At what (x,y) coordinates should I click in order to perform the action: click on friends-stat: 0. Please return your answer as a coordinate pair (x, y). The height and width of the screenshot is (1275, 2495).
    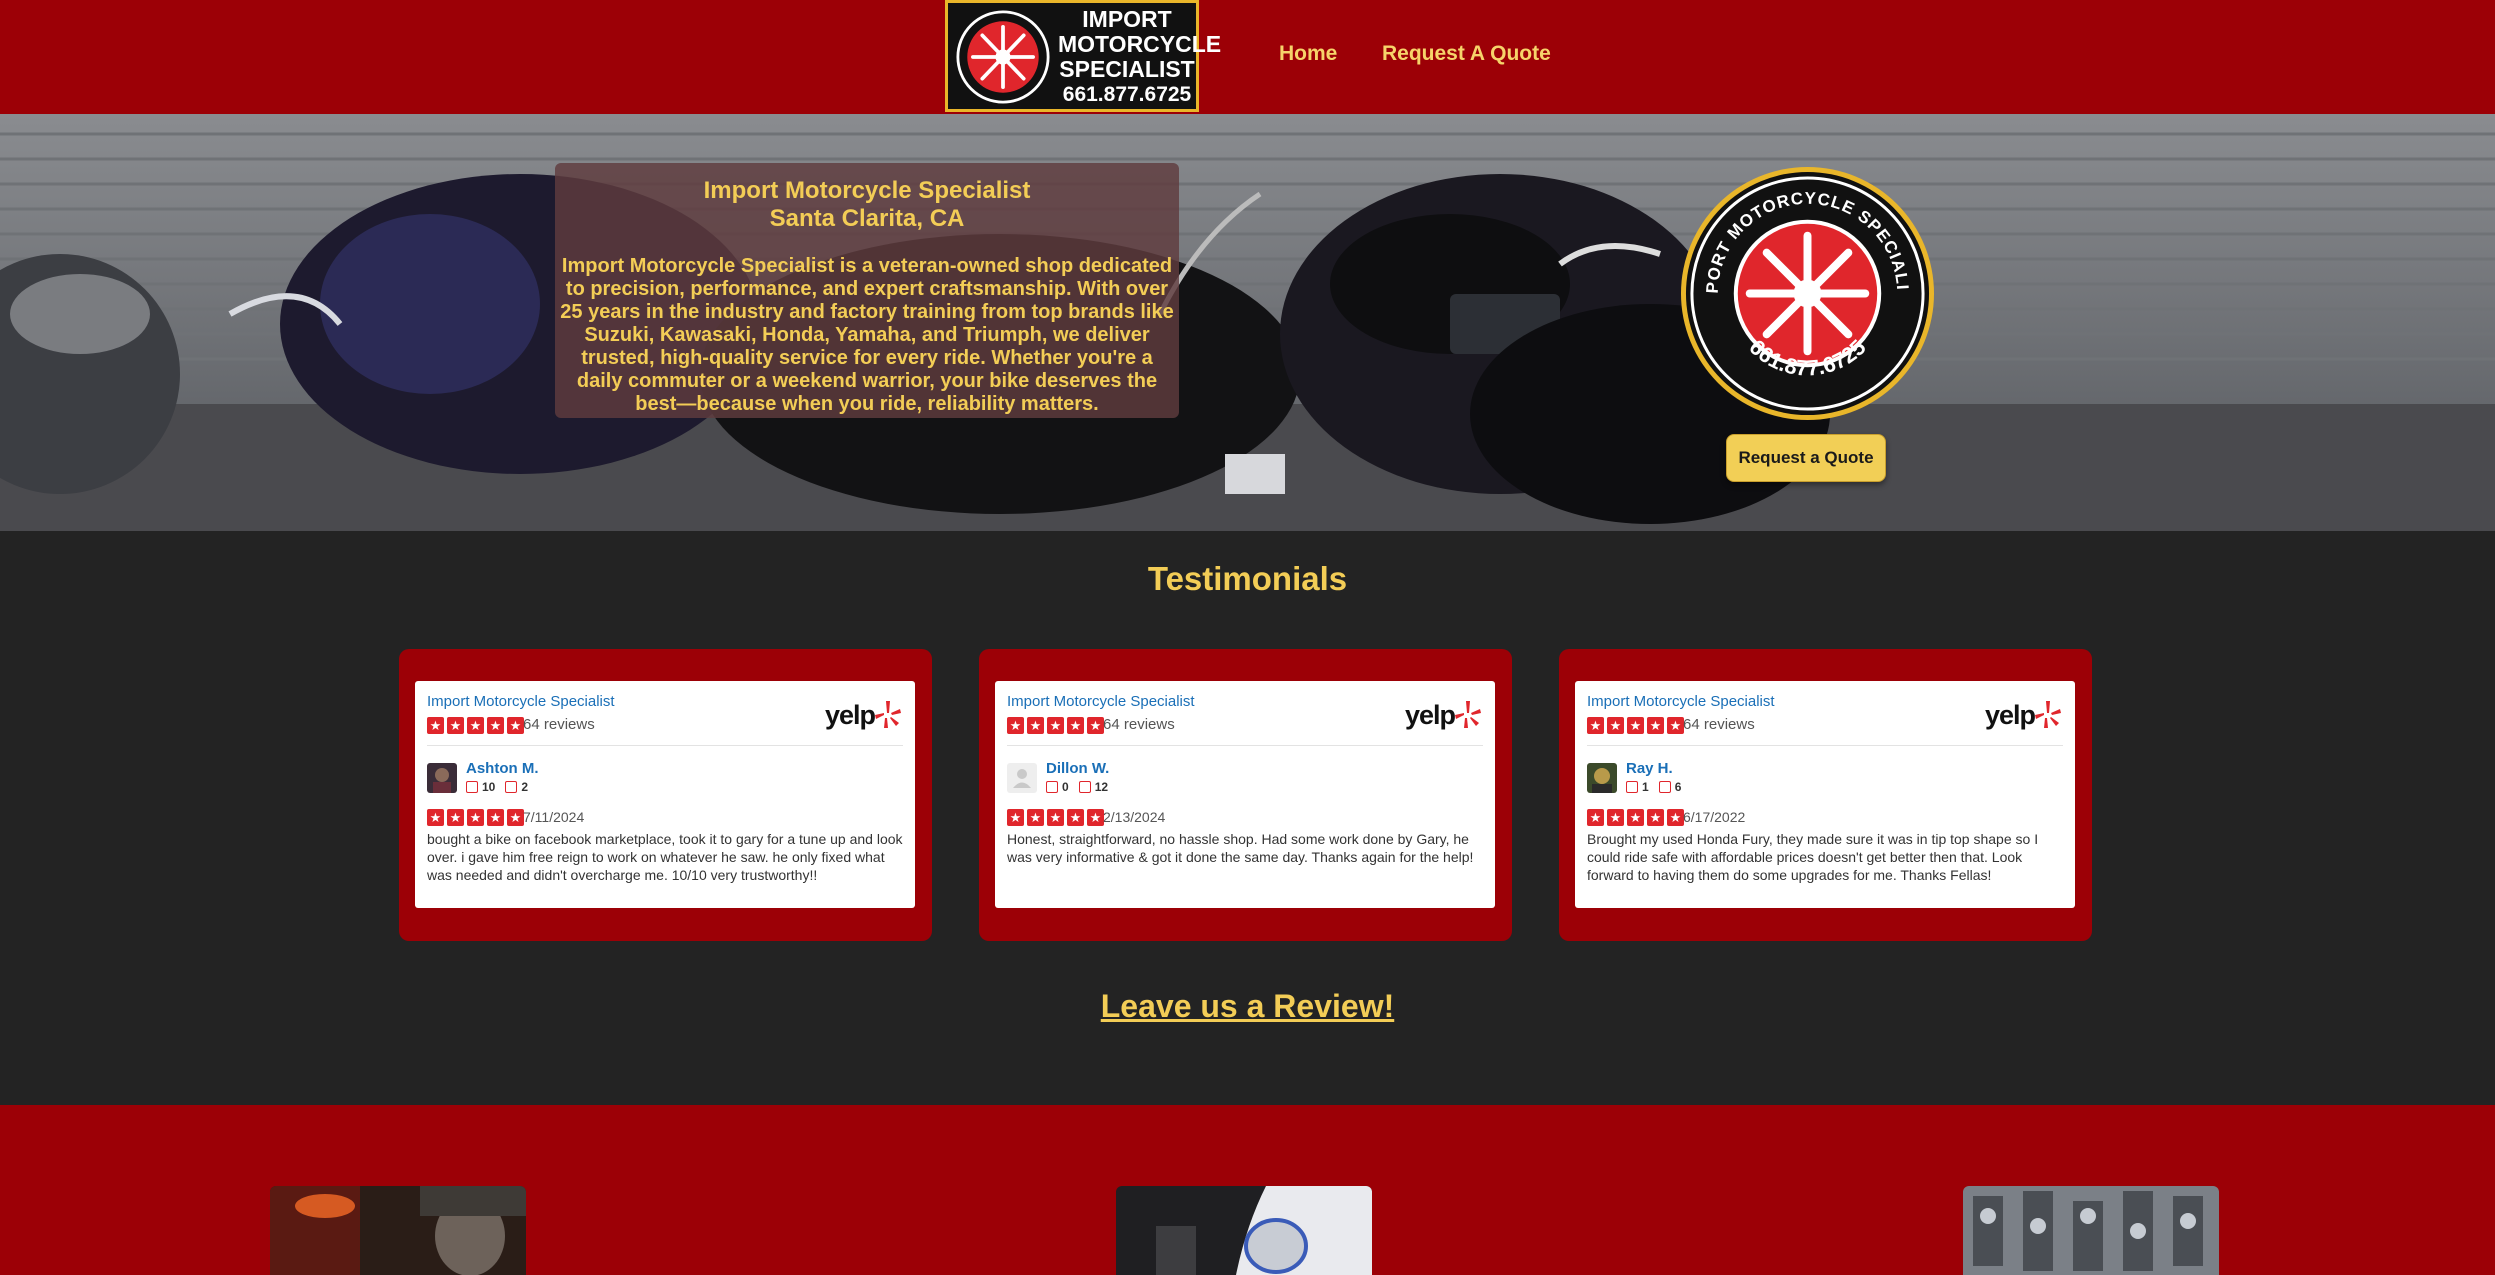
    Looking at the image, I should click on (1057, 787).